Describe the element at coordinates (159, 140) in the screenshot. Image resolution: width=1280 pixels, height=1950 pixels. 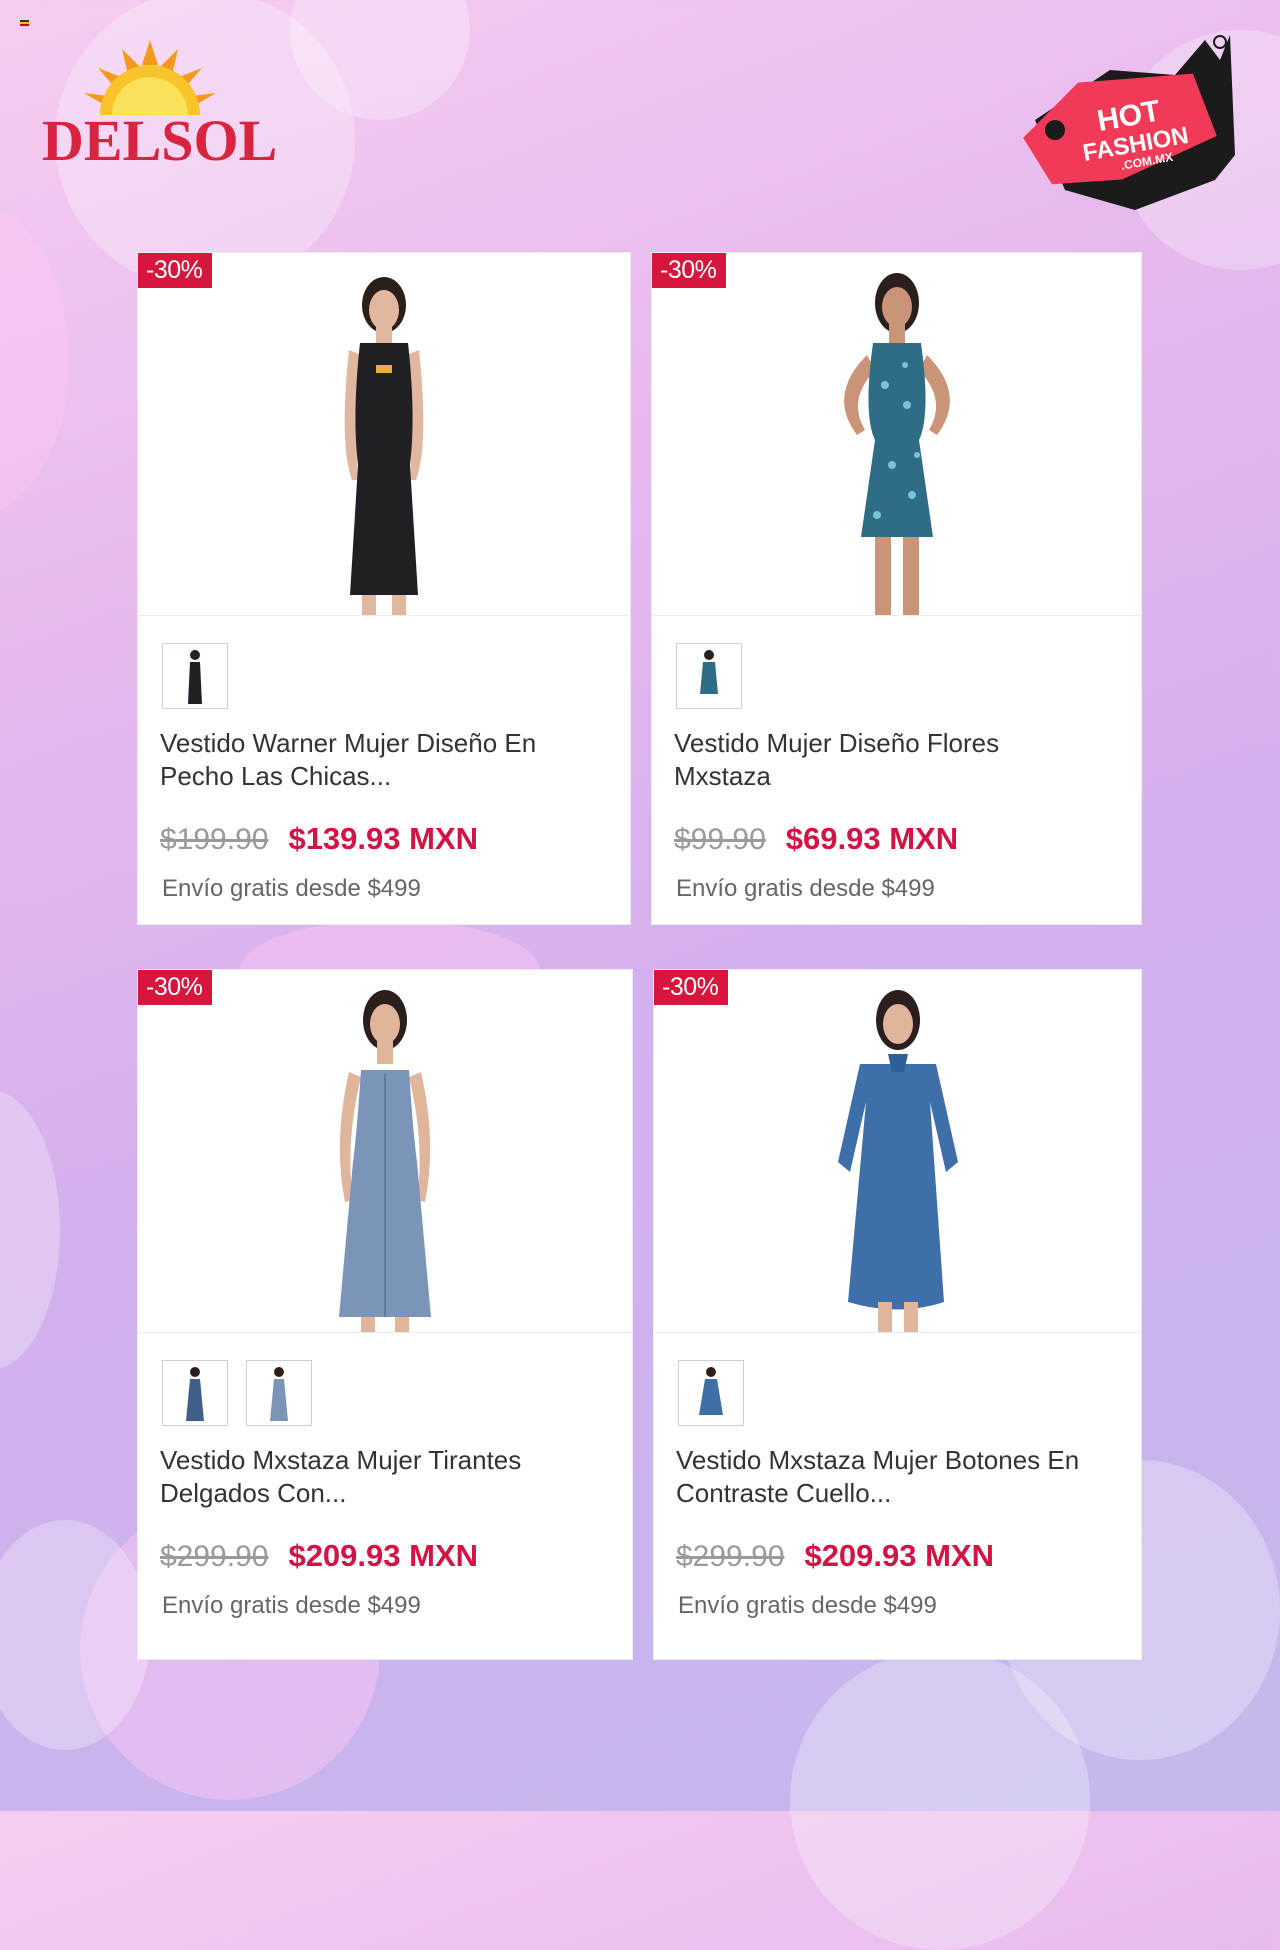
I see `delsol-logo-text: DELSOL` at that location.